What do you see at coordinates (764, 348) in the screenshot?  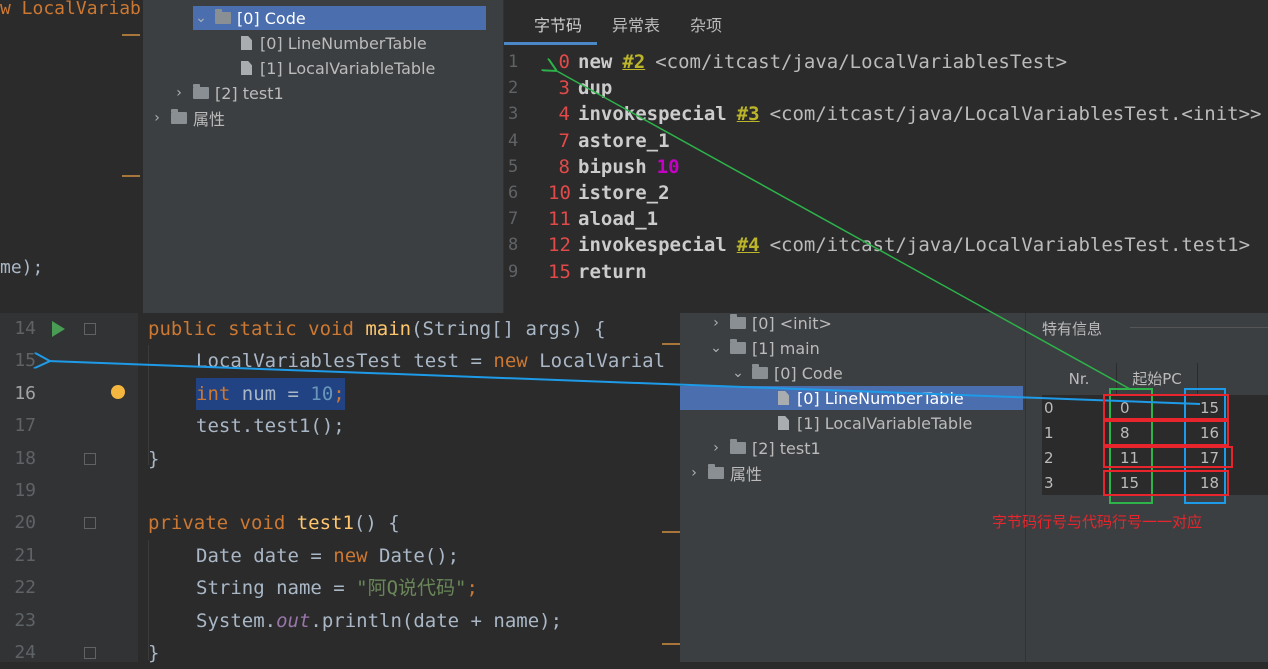 I see `tree-item-main: ⌄ [1] main` at bounding box center [764, 348].